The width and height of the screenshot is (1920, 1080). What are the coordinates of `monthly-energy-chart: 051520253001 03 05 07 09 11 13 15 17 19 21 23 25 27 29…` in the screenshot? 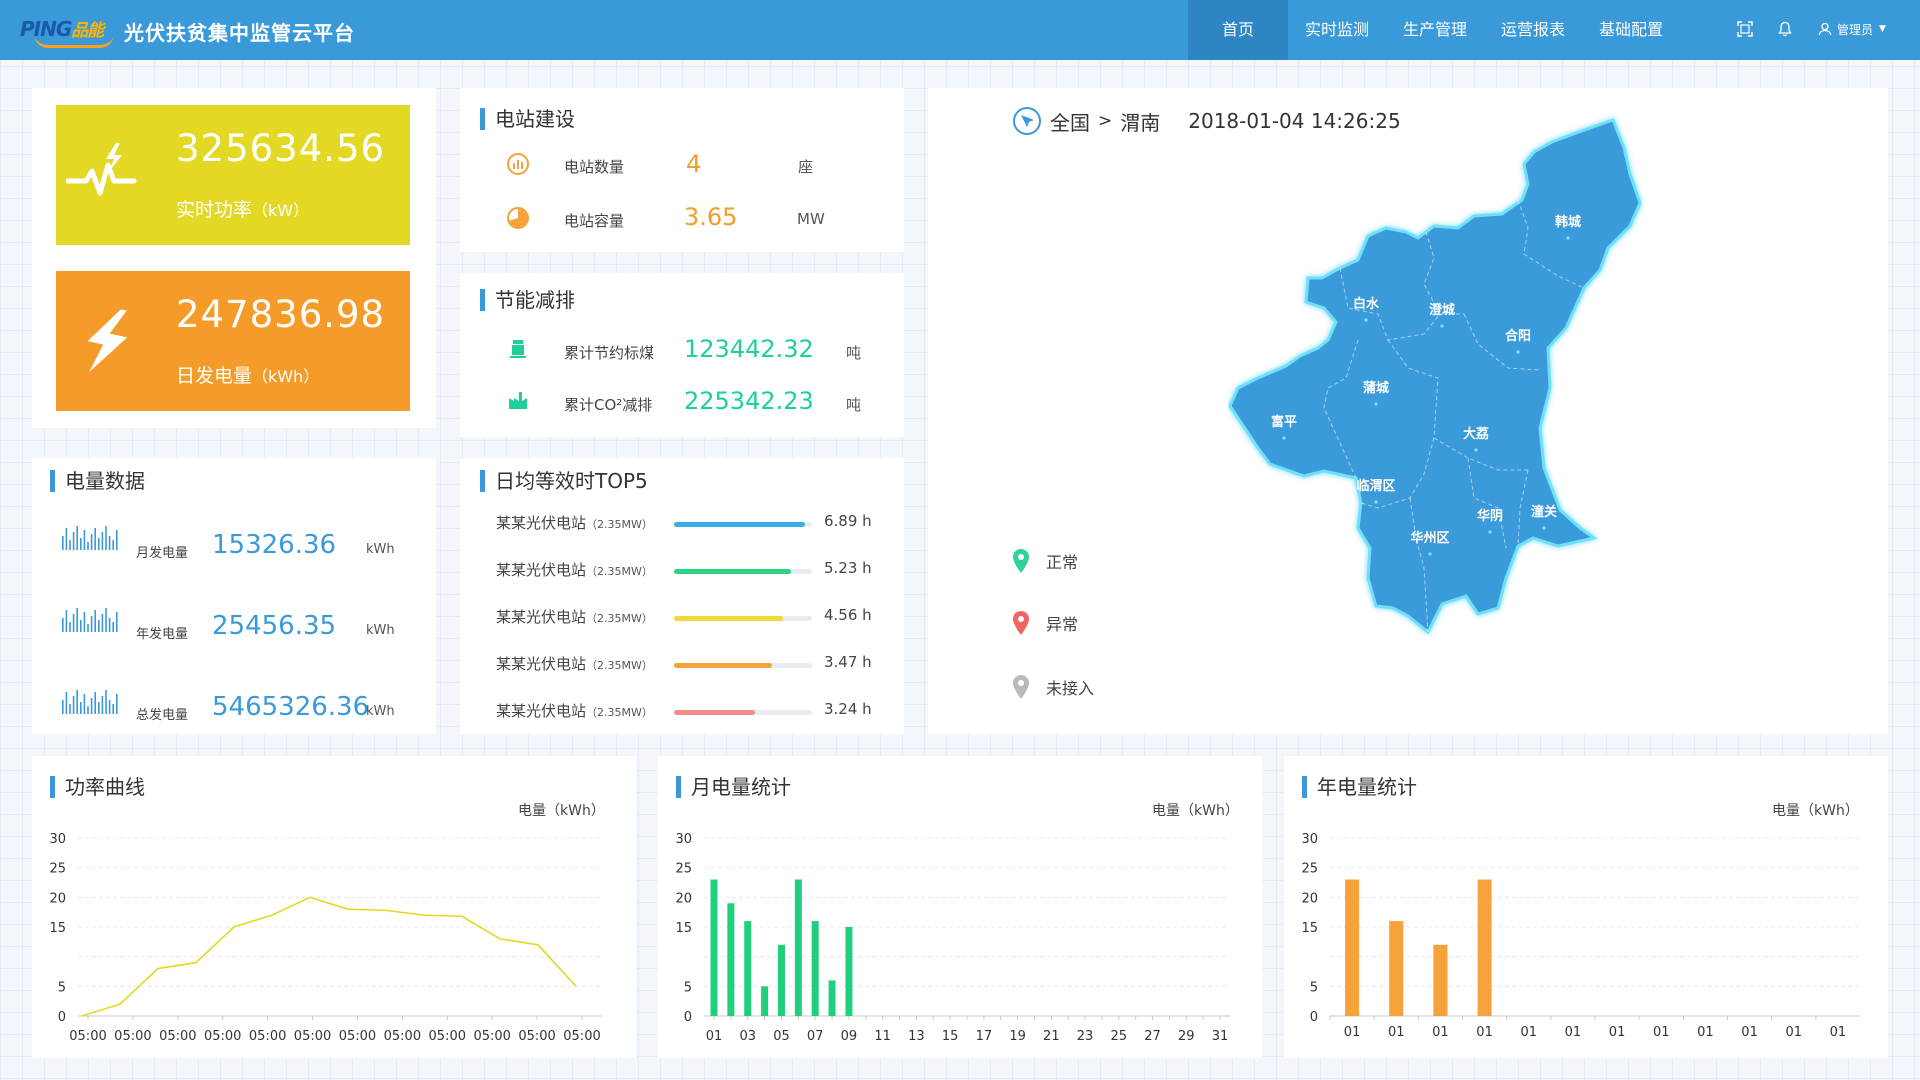 It's located at (960, 942).